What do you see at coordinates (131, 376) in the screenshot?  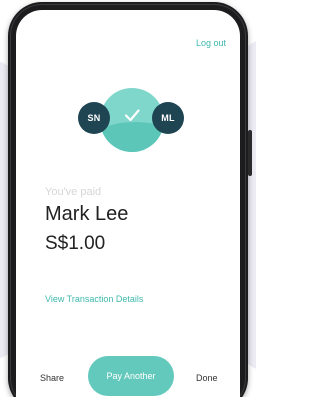 I see `pay-another-button: Pay Another` at bounding box center [131, 376].